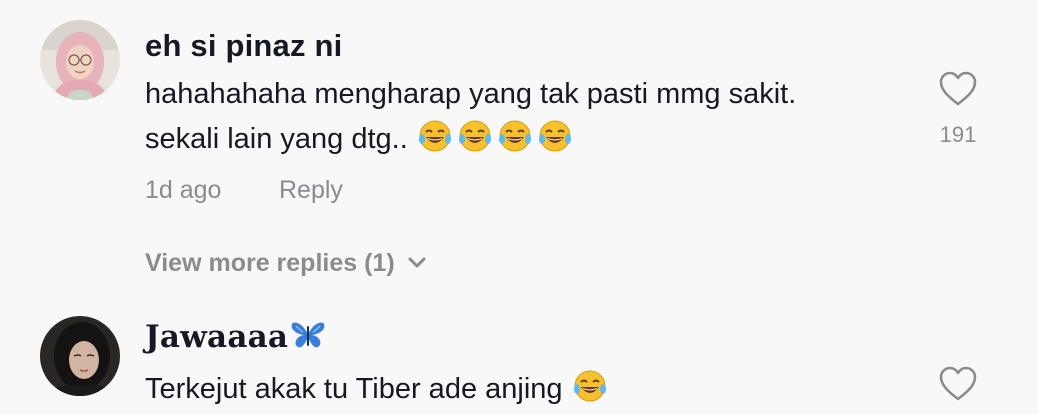 Image resolution: width=1038 pixels, height=414 pixels. I want to click on butterfly-icon, so click(308, 335).